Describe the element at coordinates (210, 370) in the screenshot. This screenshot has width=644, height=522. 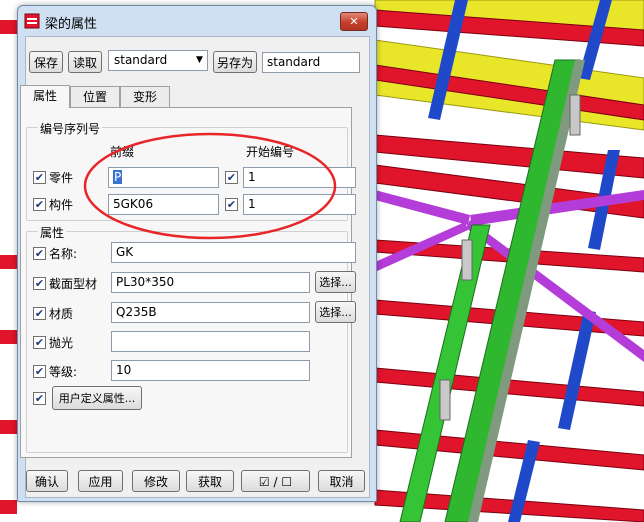
I see `class-input: 10` at that location.